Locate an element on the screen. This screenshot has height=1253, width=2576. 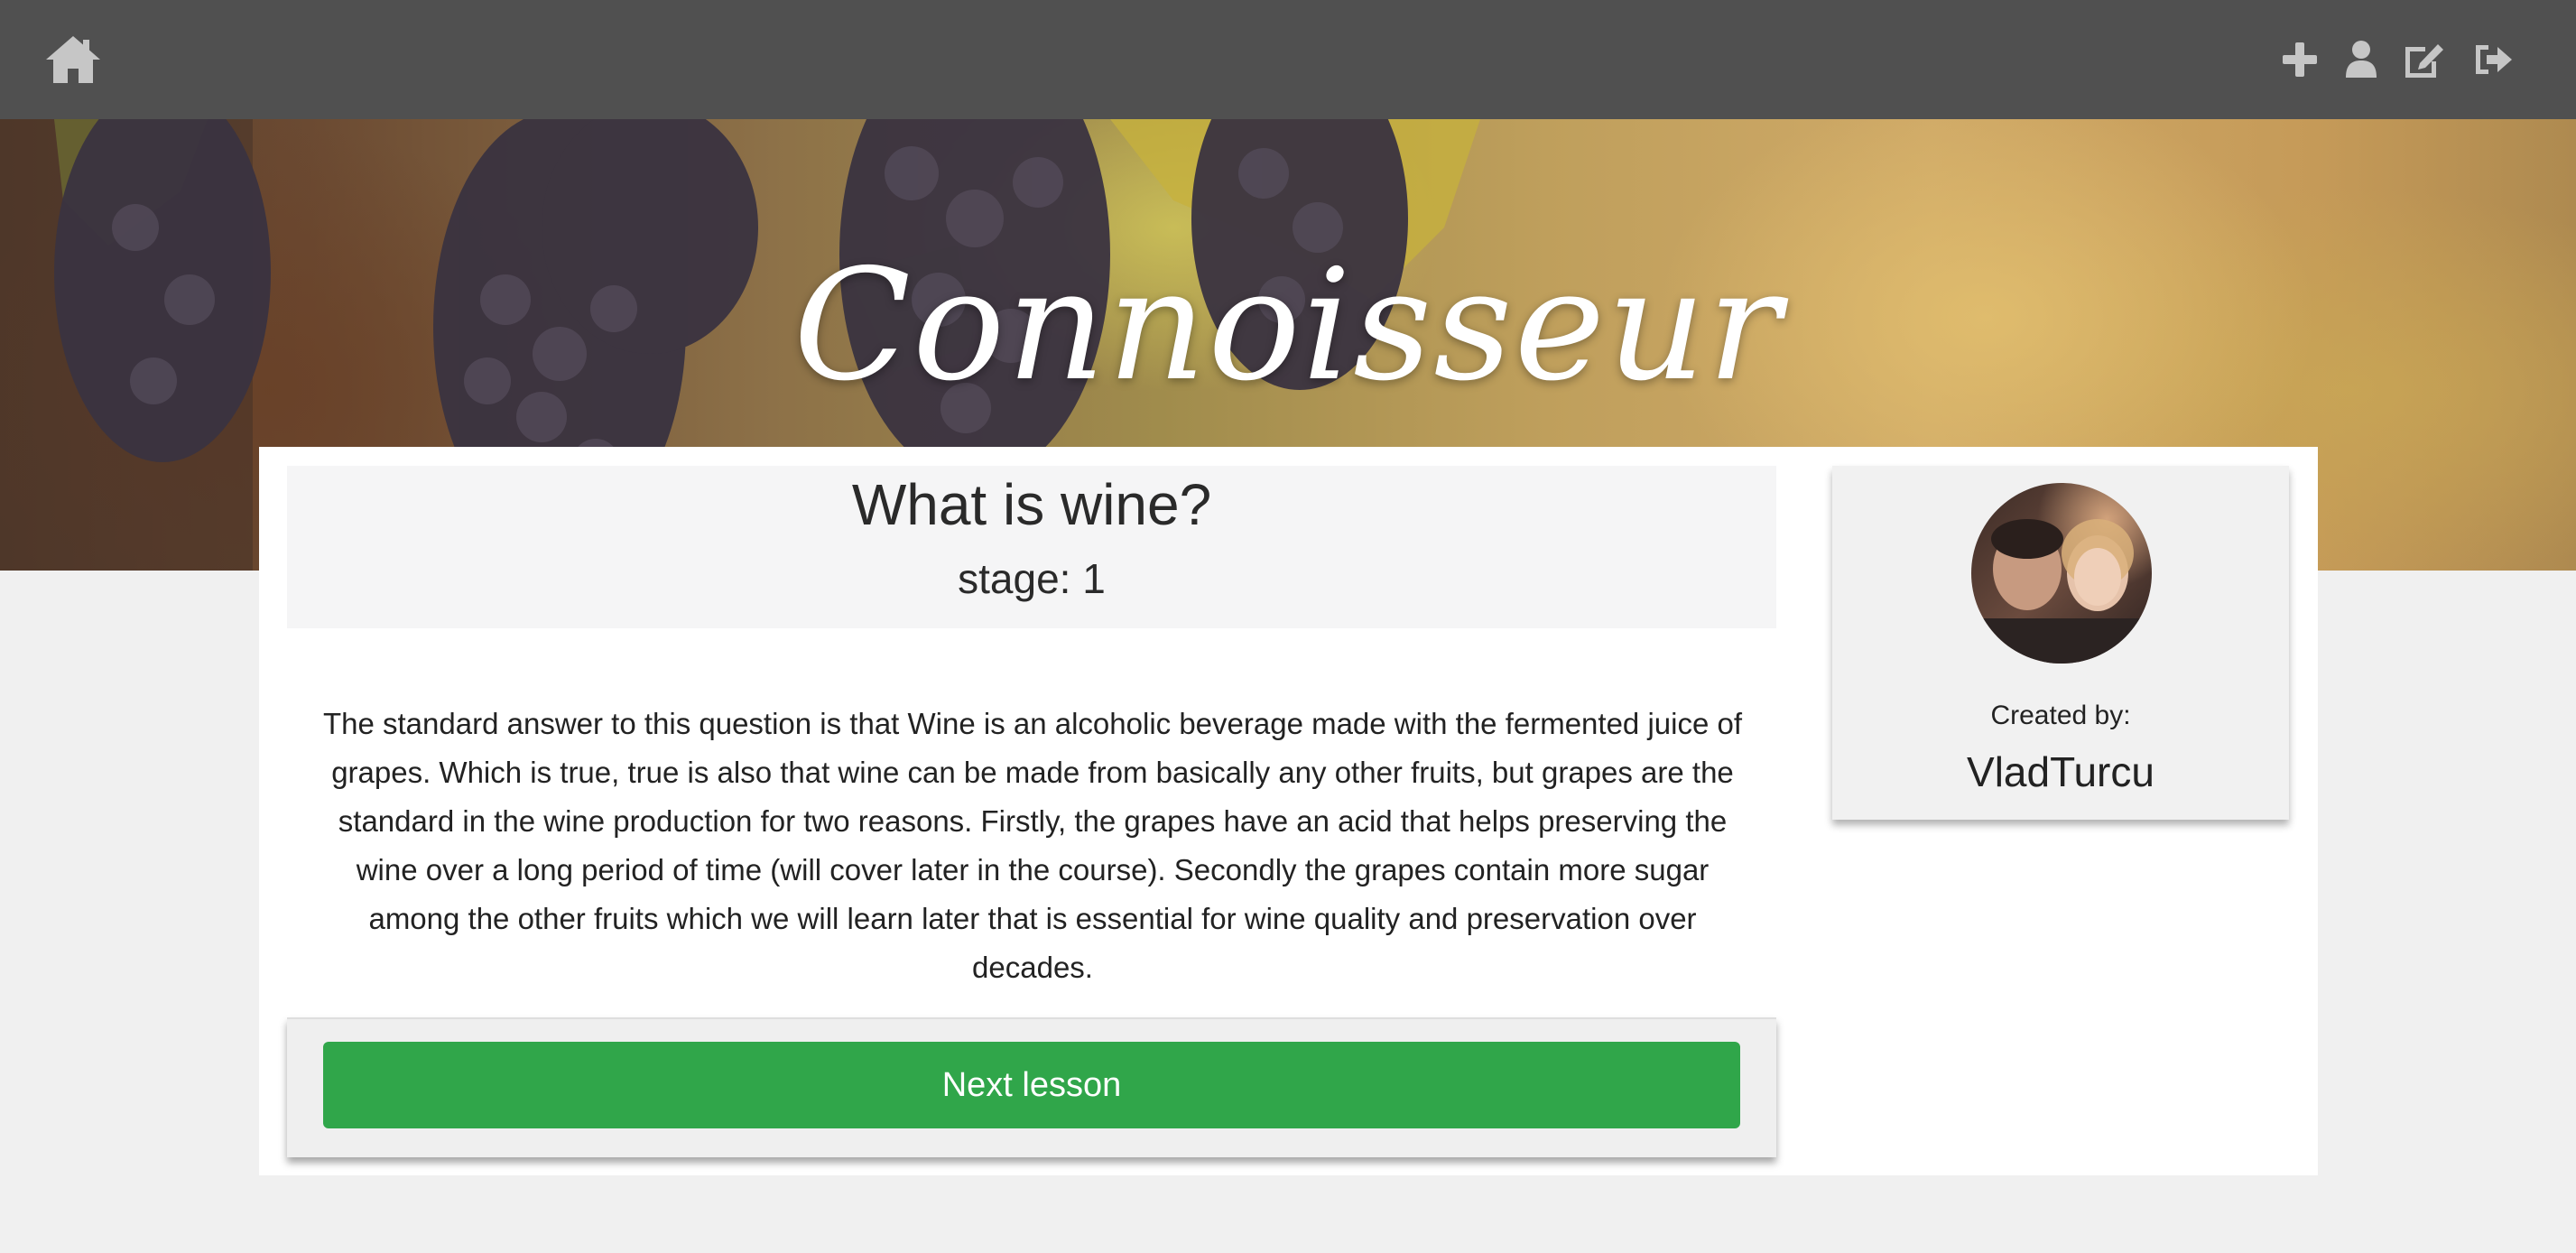
next-lesson-button: Next lesson is located at coordinates (1031, 1085).